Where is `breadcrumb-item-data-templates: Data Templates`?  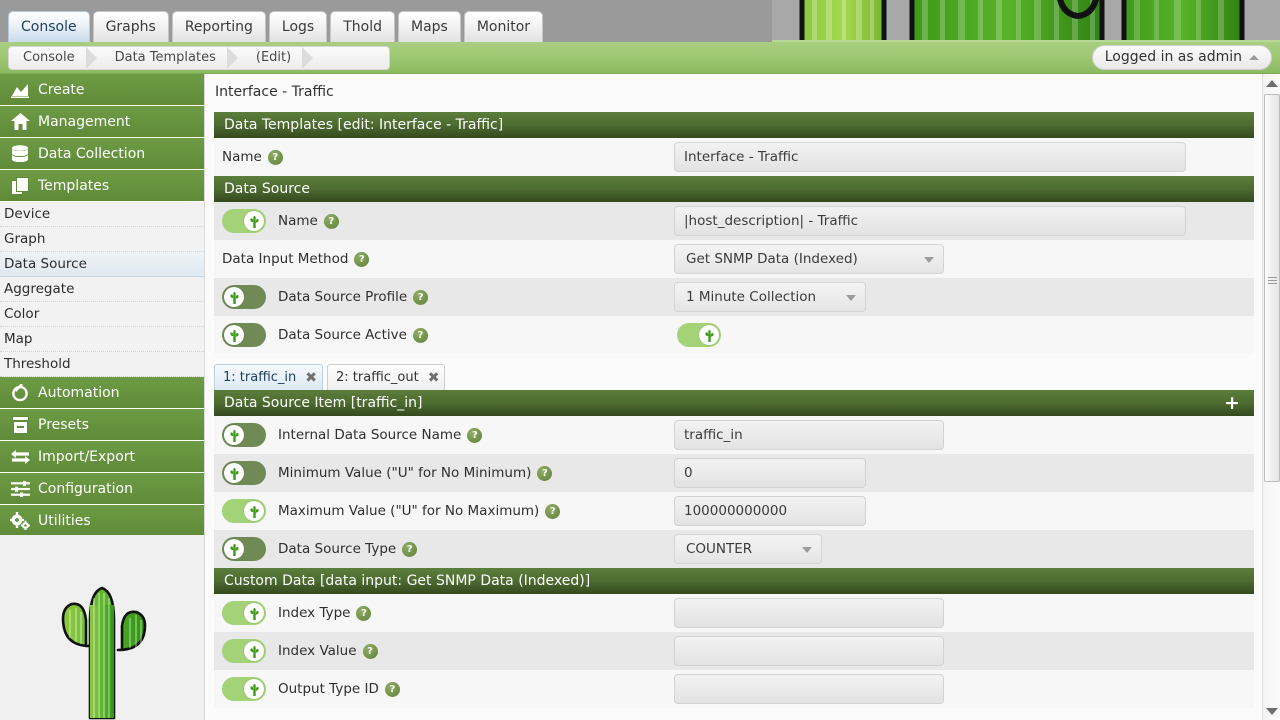
breadcrumb-item-data-templates: Data Templates is located at coordinates (171, 58).